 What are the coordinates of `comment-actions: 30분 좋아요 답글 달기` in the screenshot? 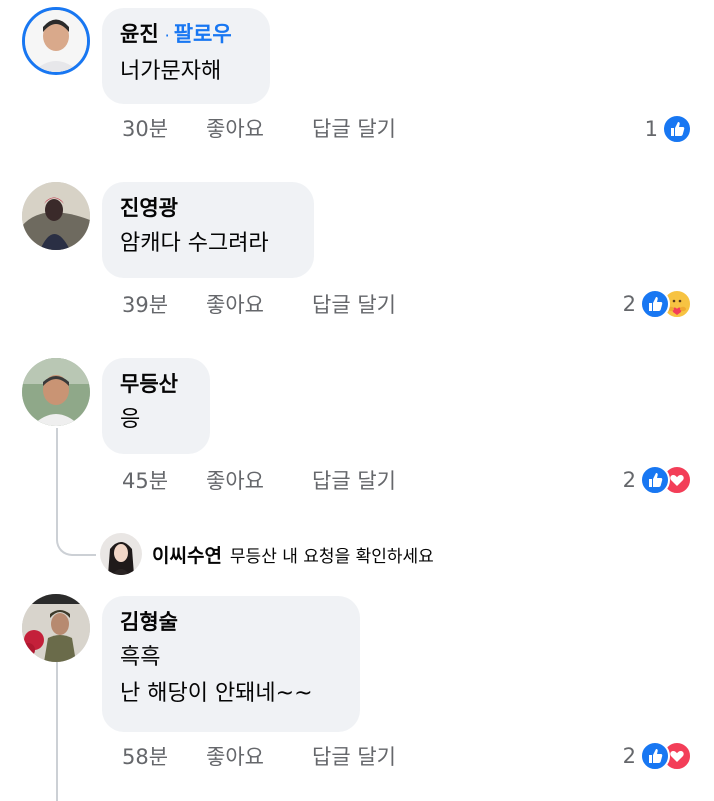 It's located at (259, 129).